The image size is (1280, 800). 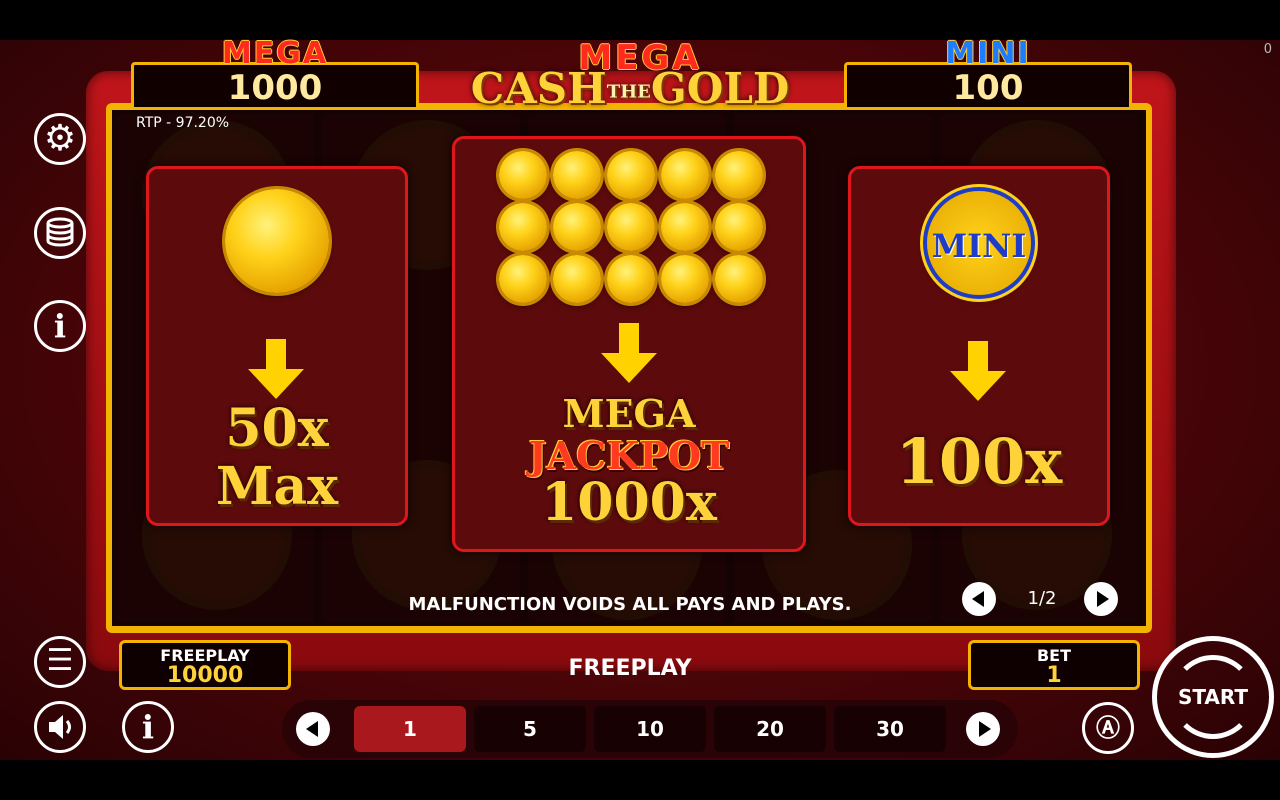 What do you see at coordinates (720, 88) in the screenshot?
I see `logo-gold: GOLD` at bounding box center [720, 88].